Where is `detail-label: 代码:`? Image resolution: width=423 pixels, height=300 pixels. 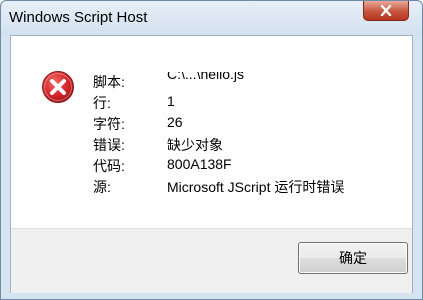 detail-label: 代码: is located at coordinates (109, 166).